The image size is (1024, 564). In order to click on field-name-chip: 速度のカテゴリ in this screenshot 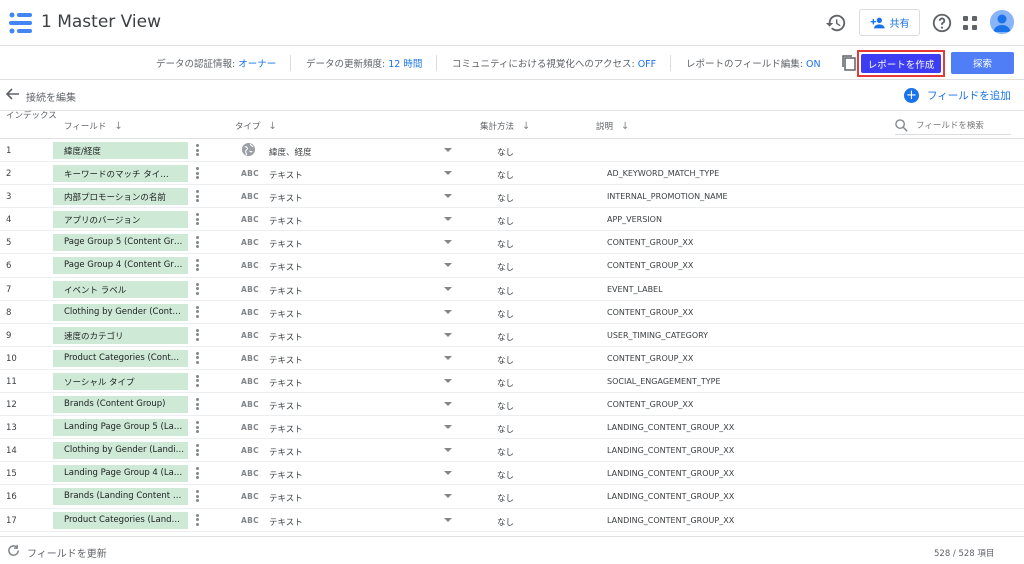, I will do `click(120, 335)`.